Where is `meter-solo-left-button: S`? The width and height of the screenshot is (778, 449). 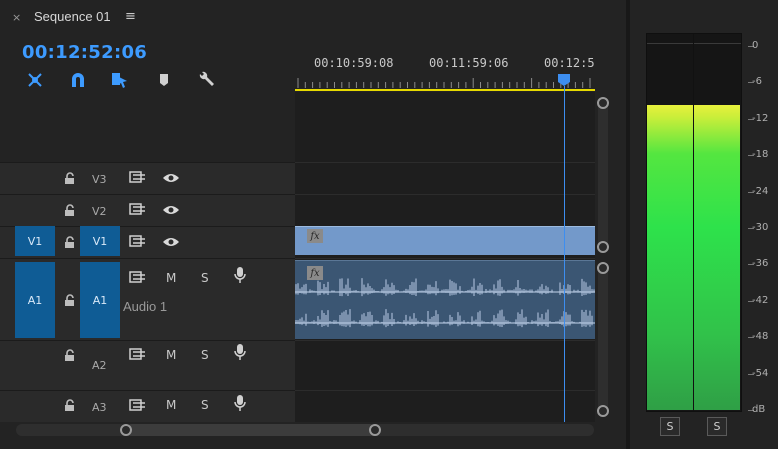 meter-solo-left-button: S is located at coordinates (670, 426).